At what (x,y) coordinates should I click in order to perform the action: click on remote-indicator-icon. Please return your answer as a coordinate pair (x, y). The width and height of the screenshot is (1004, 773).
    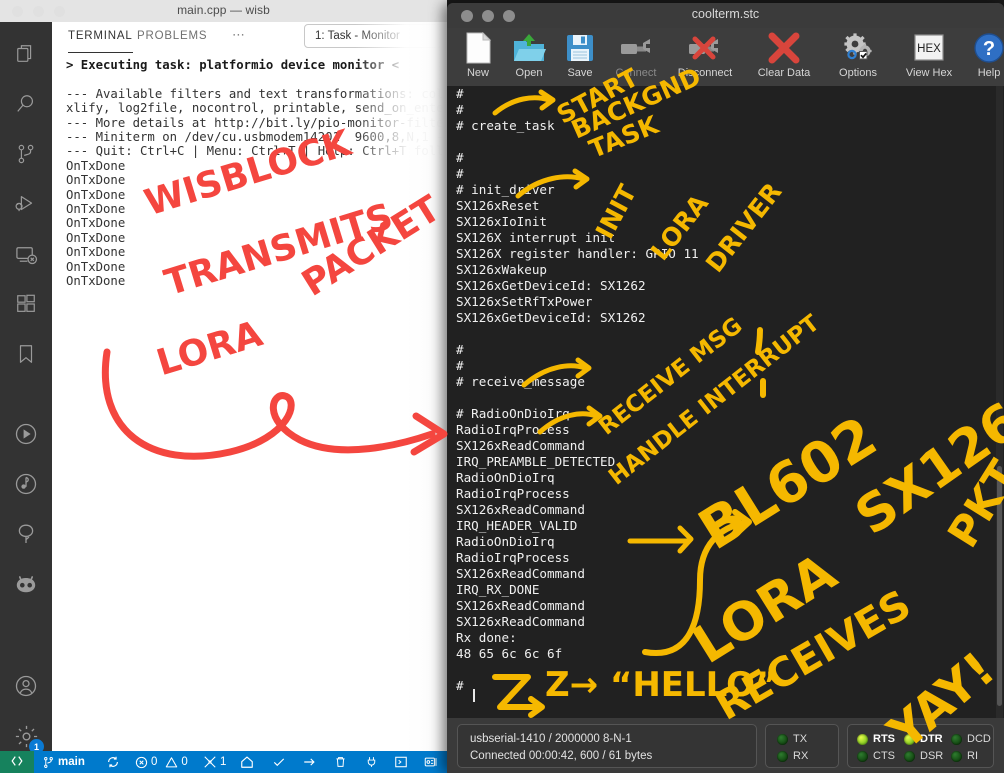
    Looking at the image, I should click on (17, 762).